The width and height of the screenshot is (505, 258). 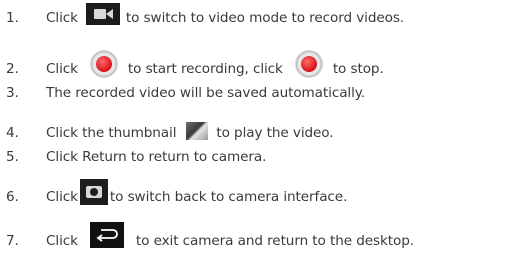 I want to click on step-text: Click Return to return to camera., so click(x=156, y=157).